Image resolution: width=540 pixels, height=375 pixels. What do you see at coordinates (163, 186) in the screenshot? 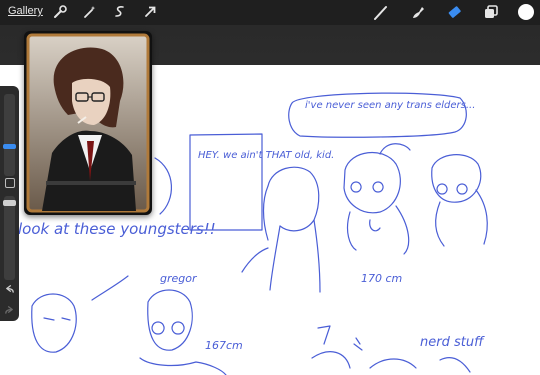
I see `bubble-tail-left` at bounding box center [163, 186].